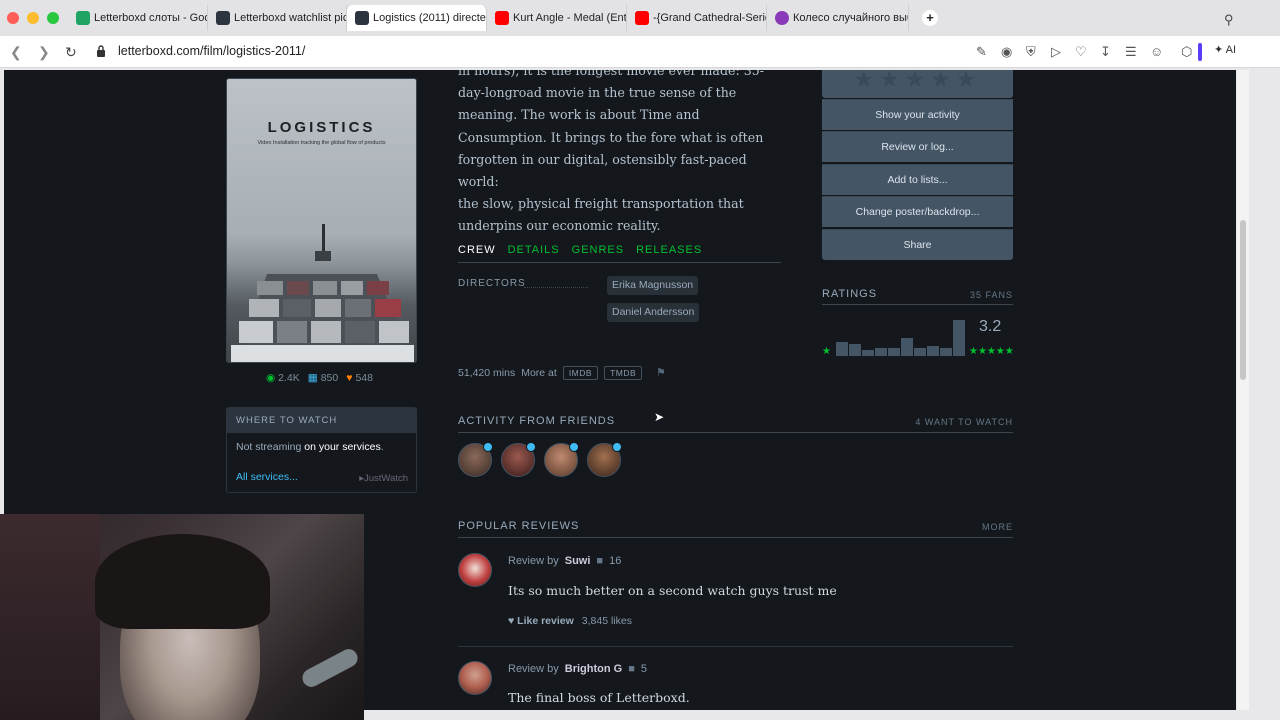  Describe the element at coordinates (1231, 50) in the screenshot. I see `ai-label: AI` at that location.